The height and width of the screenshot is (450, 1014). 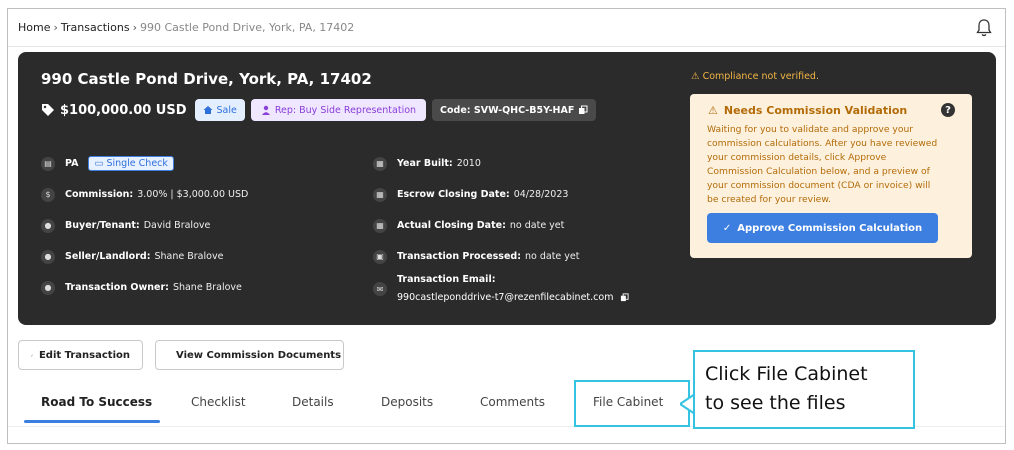 I want to click on tab-road-to-success: Road To Success, so click(x=96, y=402).